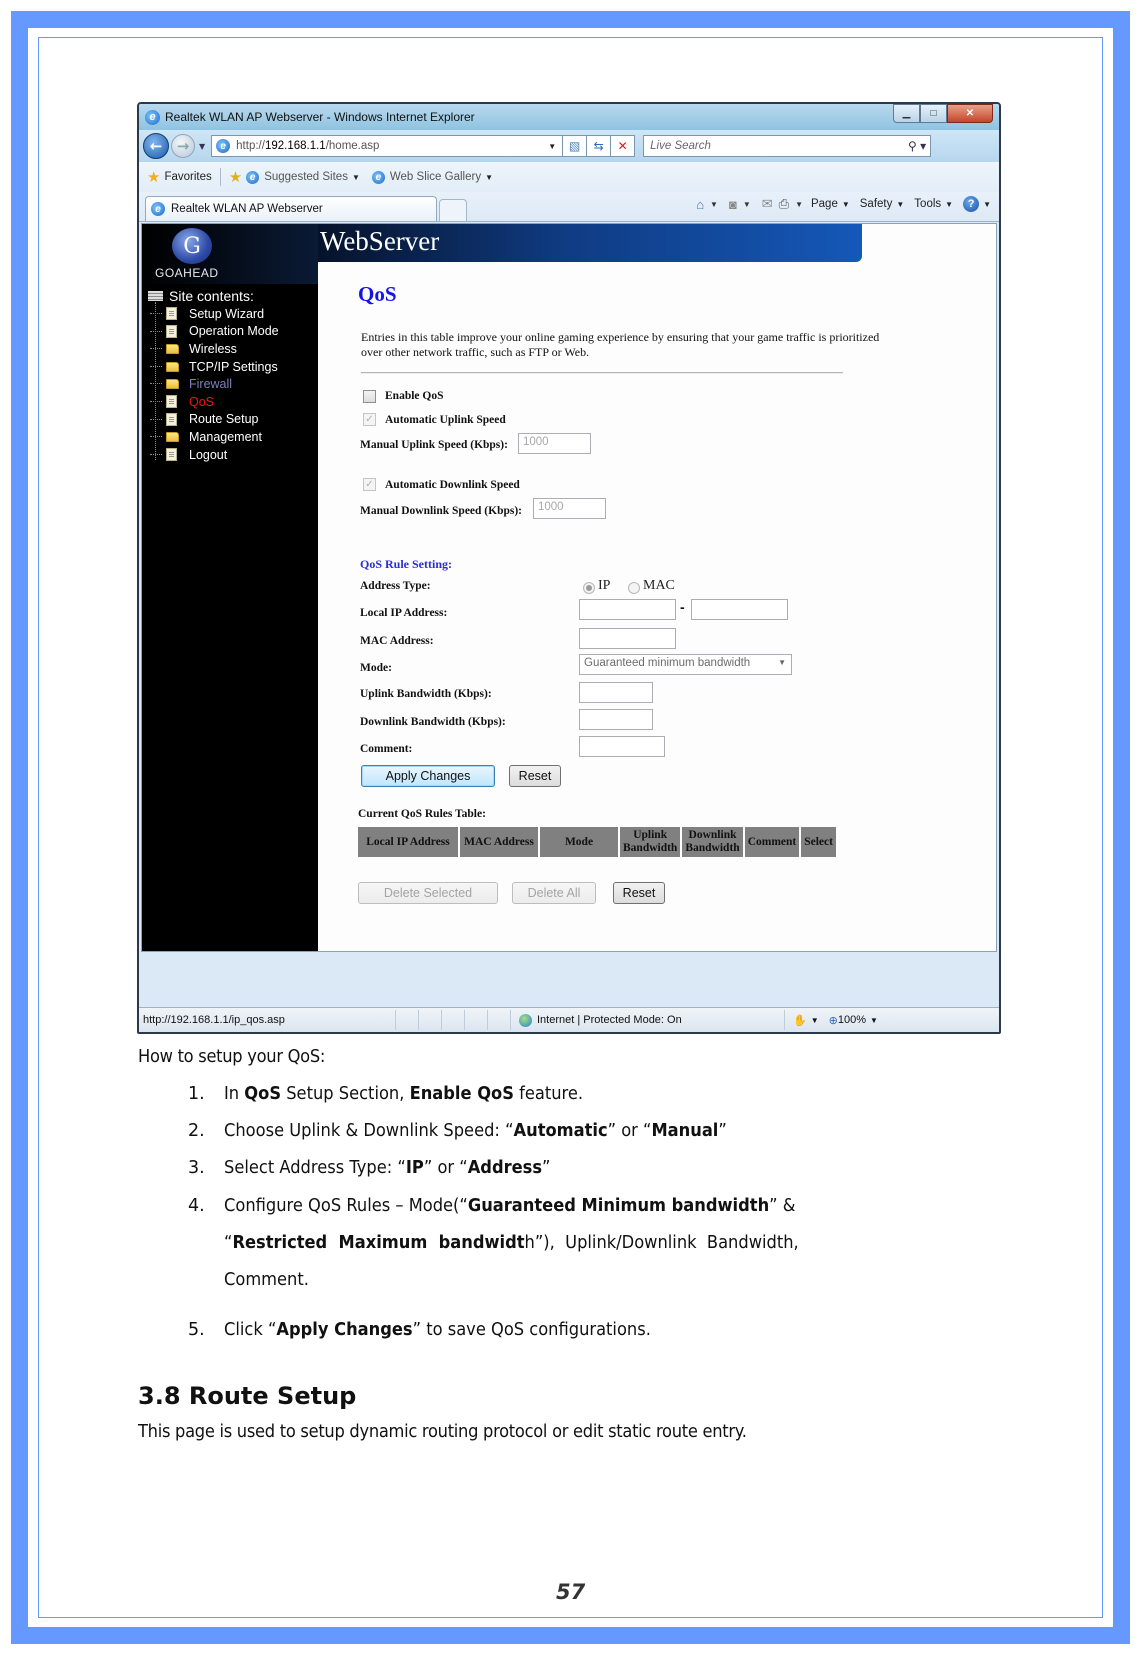 This screenshot has height=1655, width=1141. I want to click on rules-table-title: Current QoS Rules Table:, so click(422, 814).